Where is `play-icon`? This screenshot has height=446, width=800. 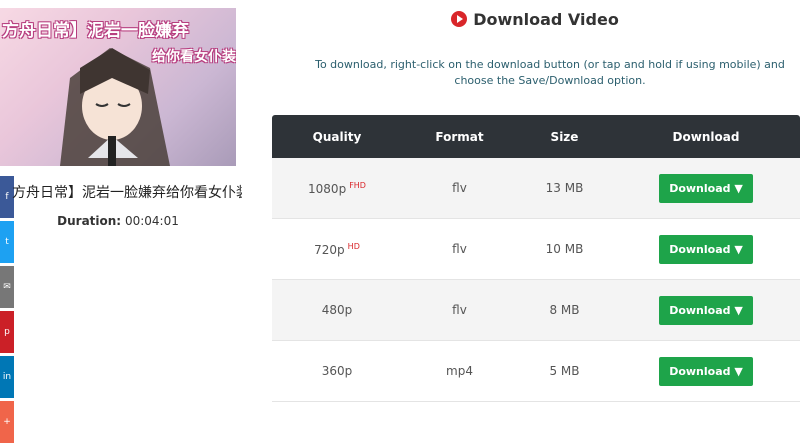 play-icon is located at coordinates (459, 19).